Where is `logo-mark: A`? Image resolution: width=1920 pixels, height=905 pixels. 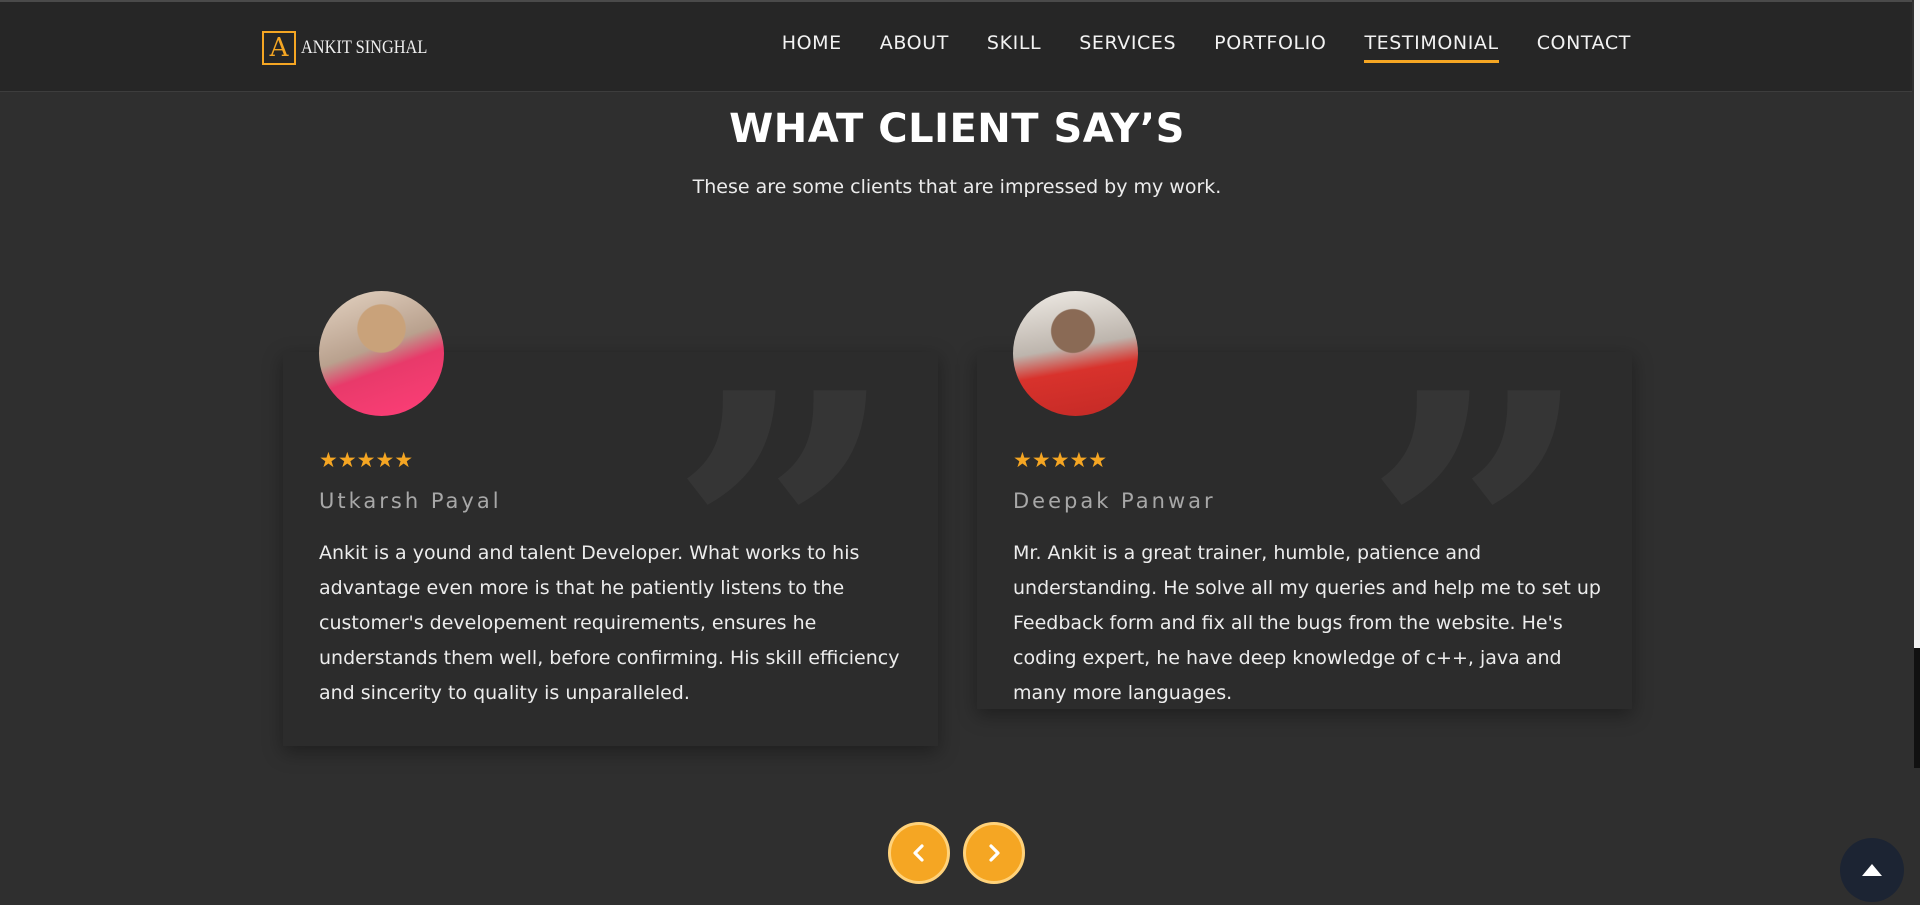 logo-mark: A is located at coordinates (279, 48).